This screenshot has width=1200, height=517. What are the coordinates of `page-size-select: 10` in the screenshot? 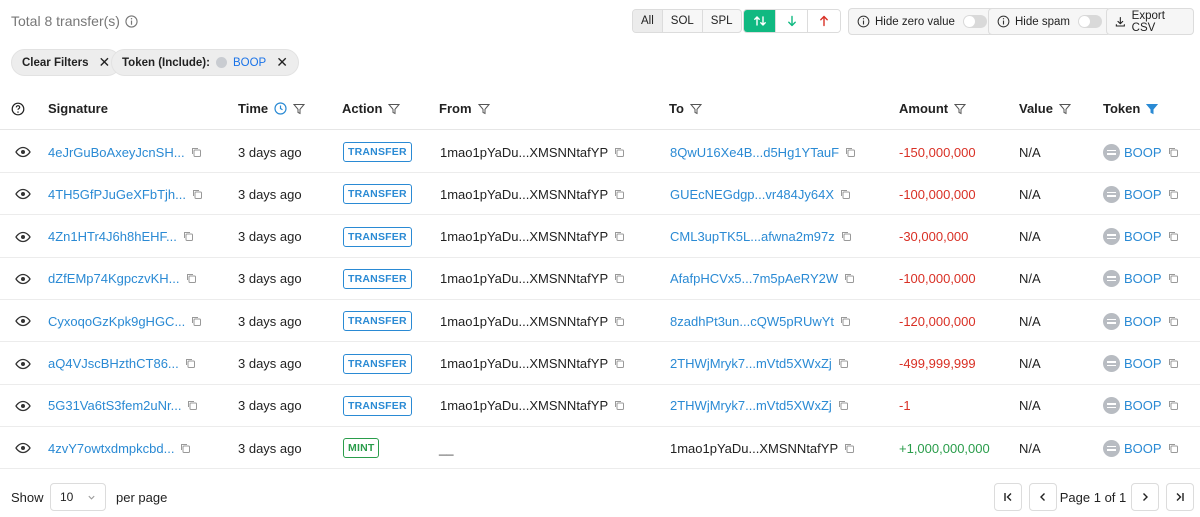 It's located at (78, 497).